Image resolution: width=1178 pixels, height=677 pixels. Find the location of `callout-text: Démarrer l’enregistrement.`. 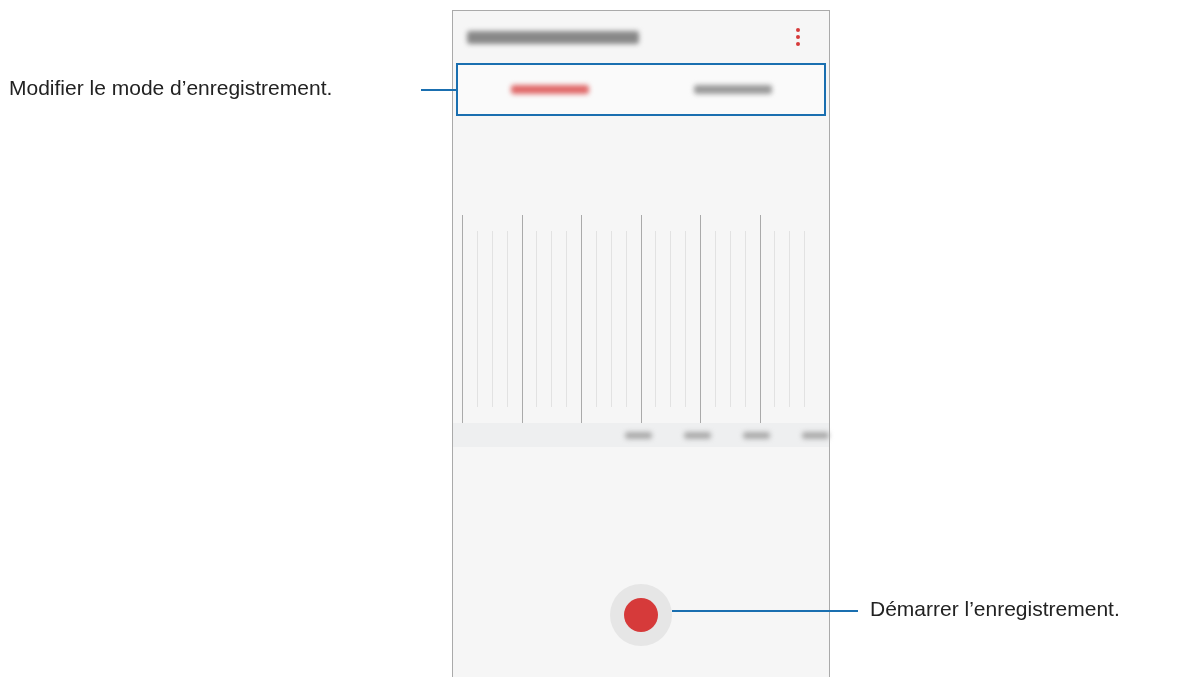

callout-text: Démarrer l’enregistrement. is located at coordinates (995, 608).